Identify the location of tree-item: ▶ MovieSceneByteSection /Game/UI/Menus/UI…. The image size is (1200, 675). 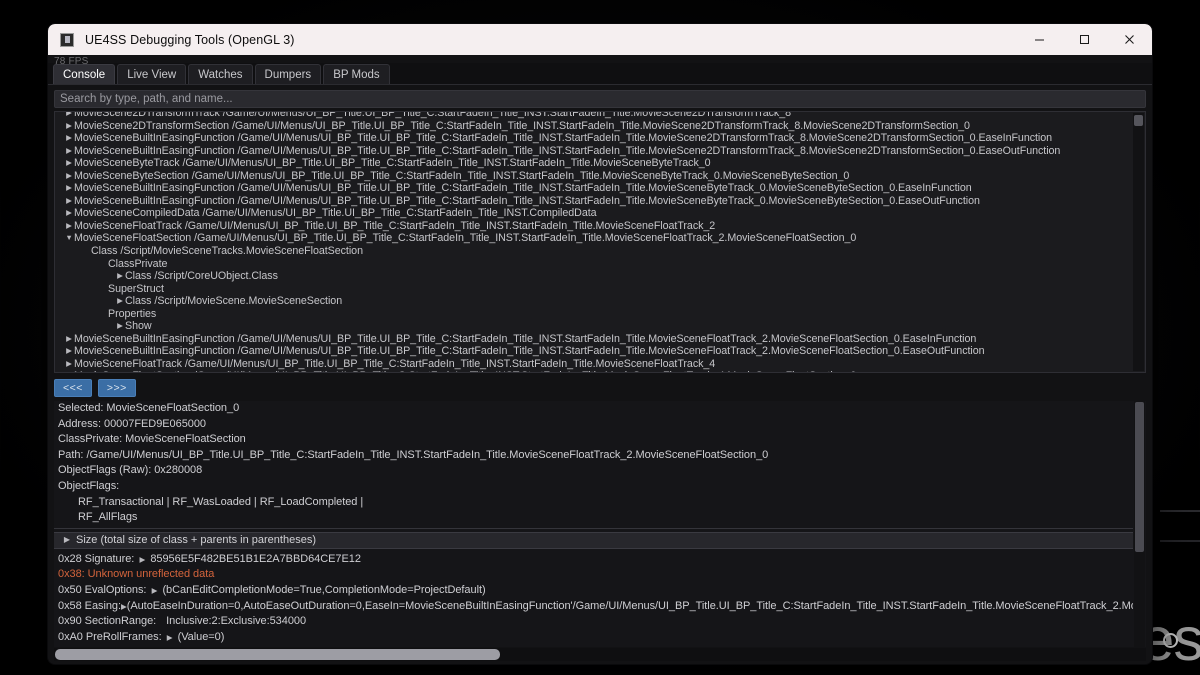
(593, 176).